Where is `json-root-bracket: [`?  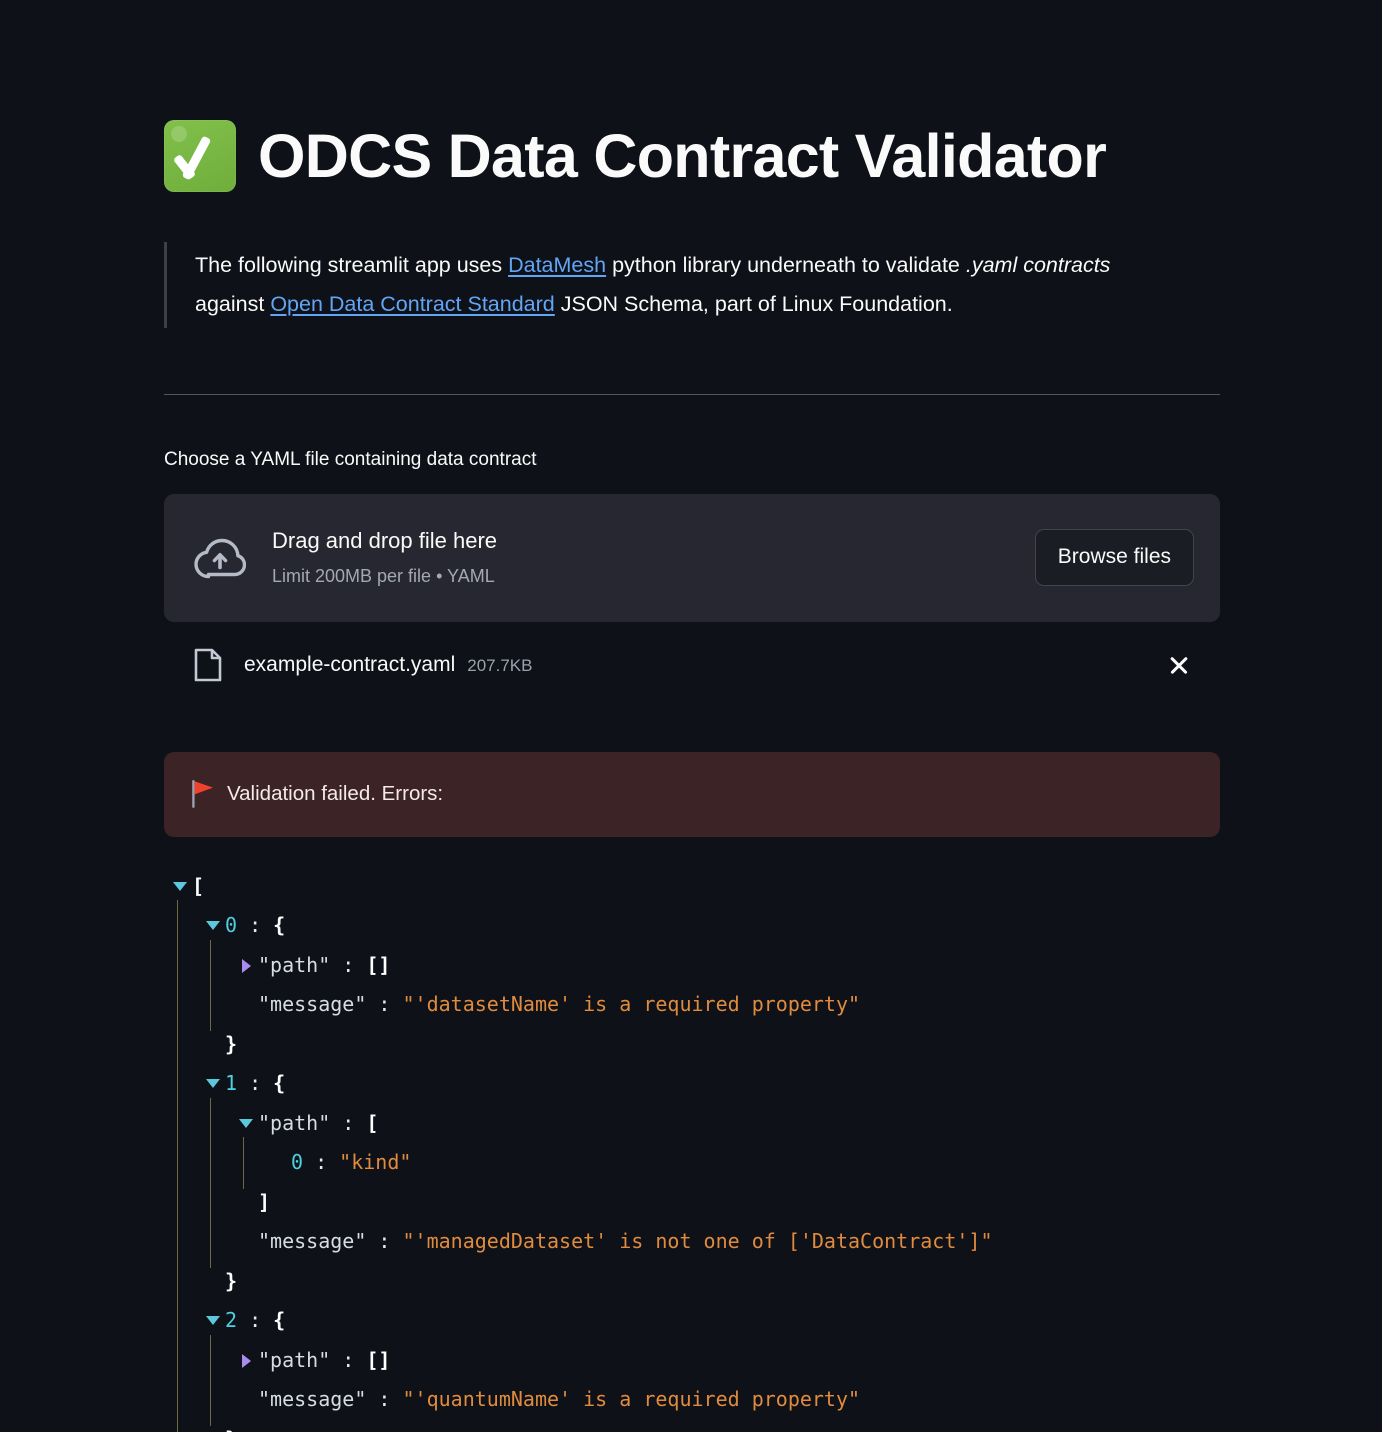 json-root-bracket: [ is located at coordinates (198, 885).